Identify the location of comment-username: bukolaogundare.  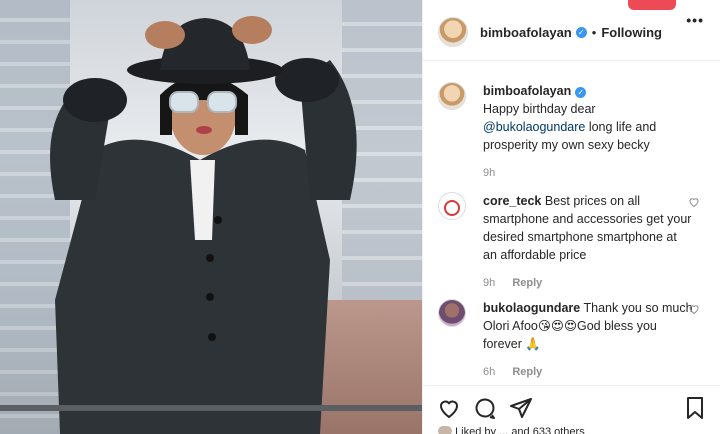
(531, 308).